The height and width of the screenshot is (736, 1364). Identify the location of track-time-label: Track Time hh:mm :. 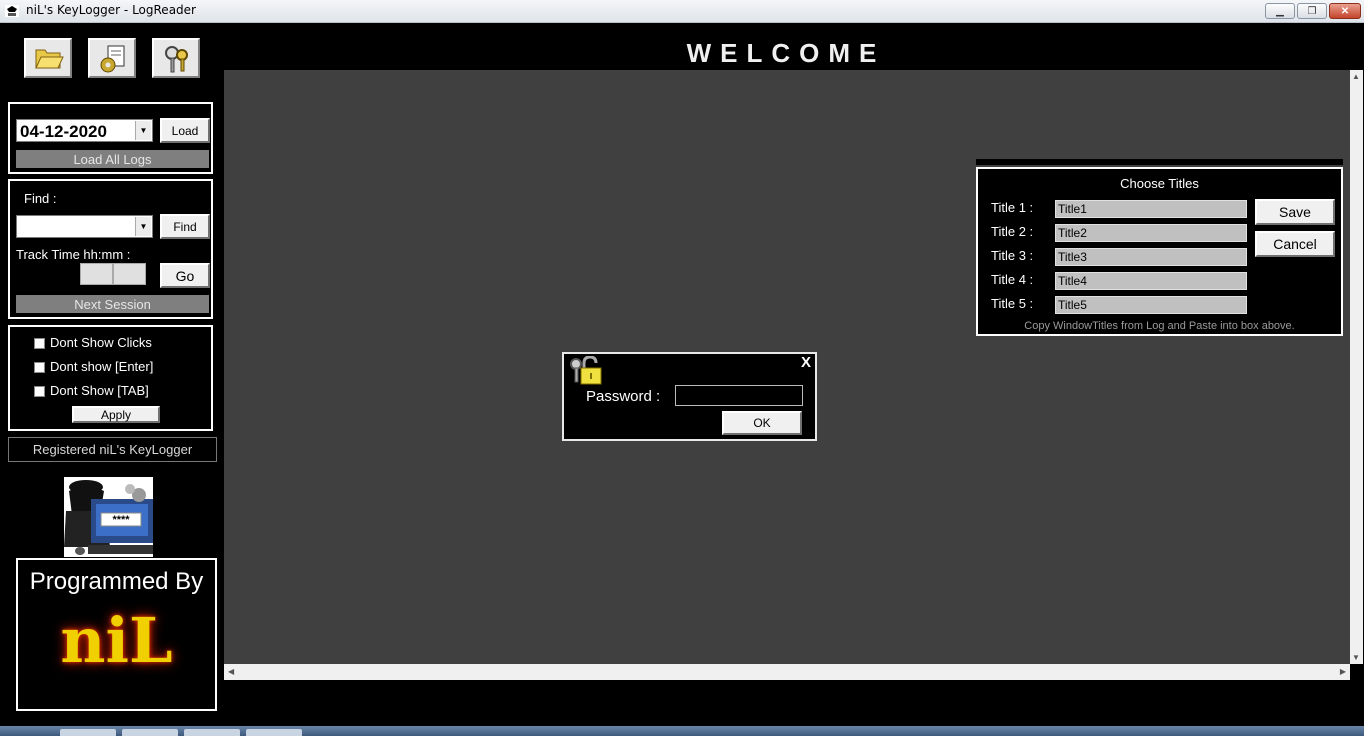
(73, 254).